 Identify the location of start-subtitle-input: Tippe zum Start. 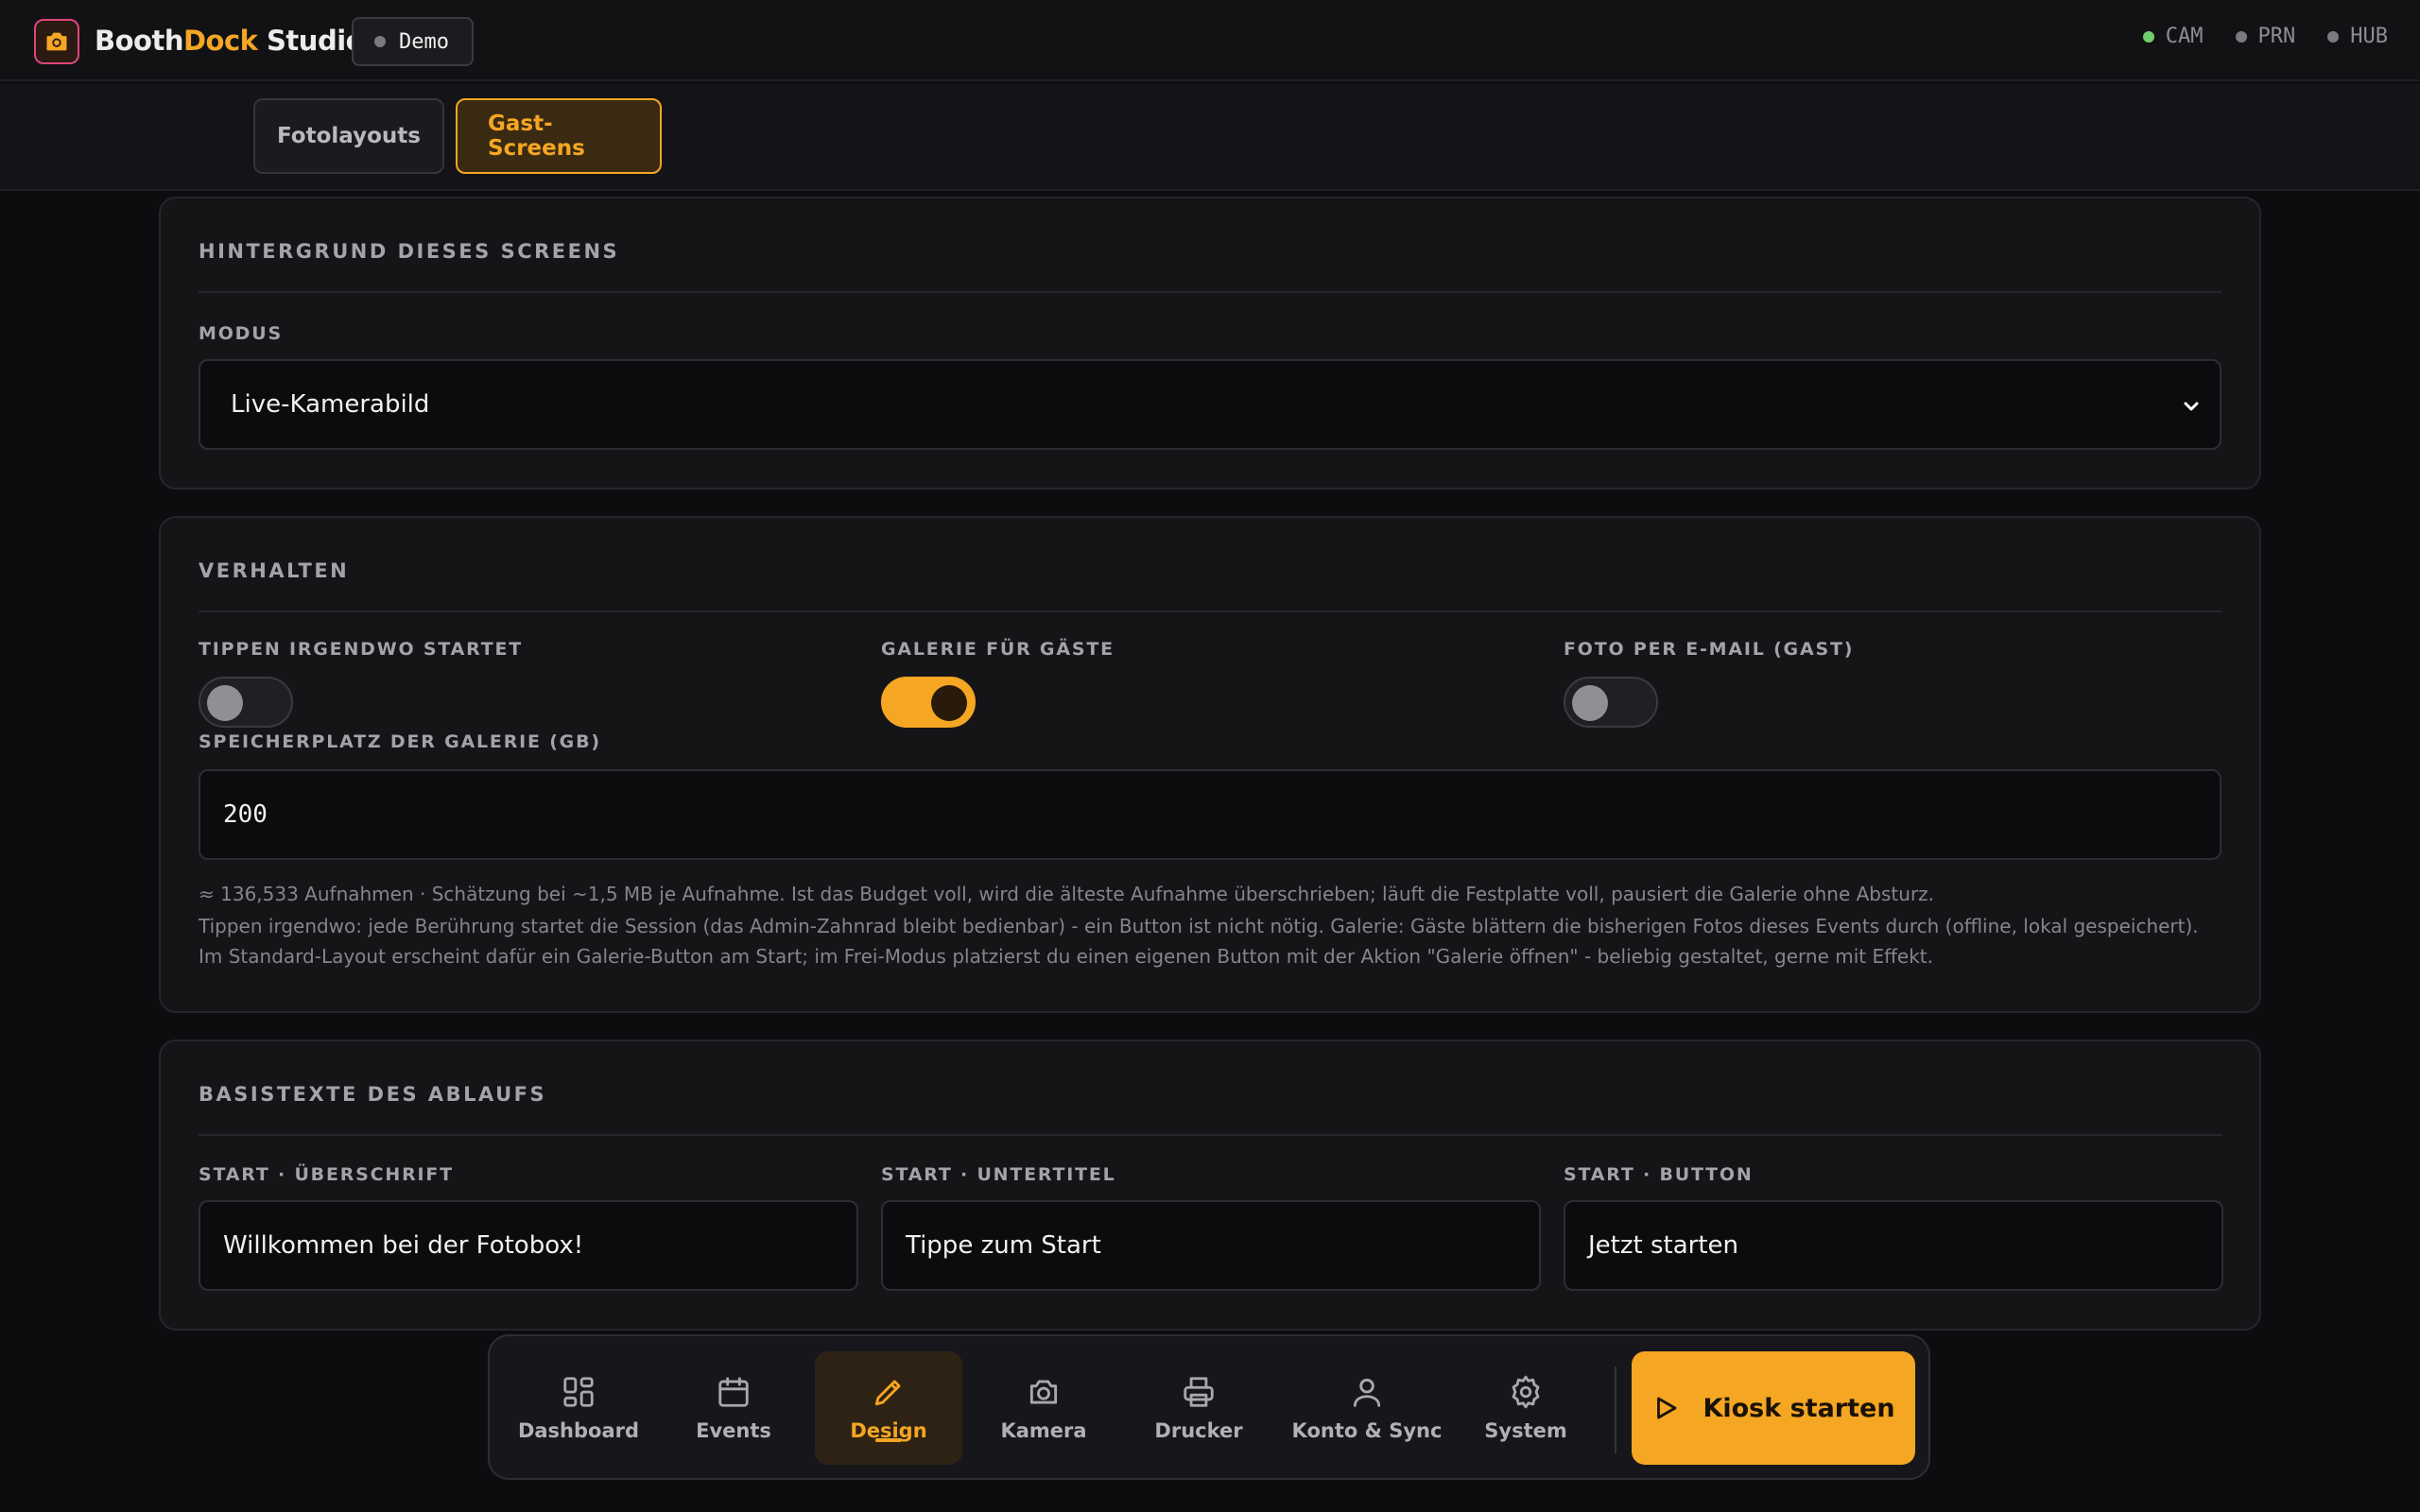
(1211, 1245).